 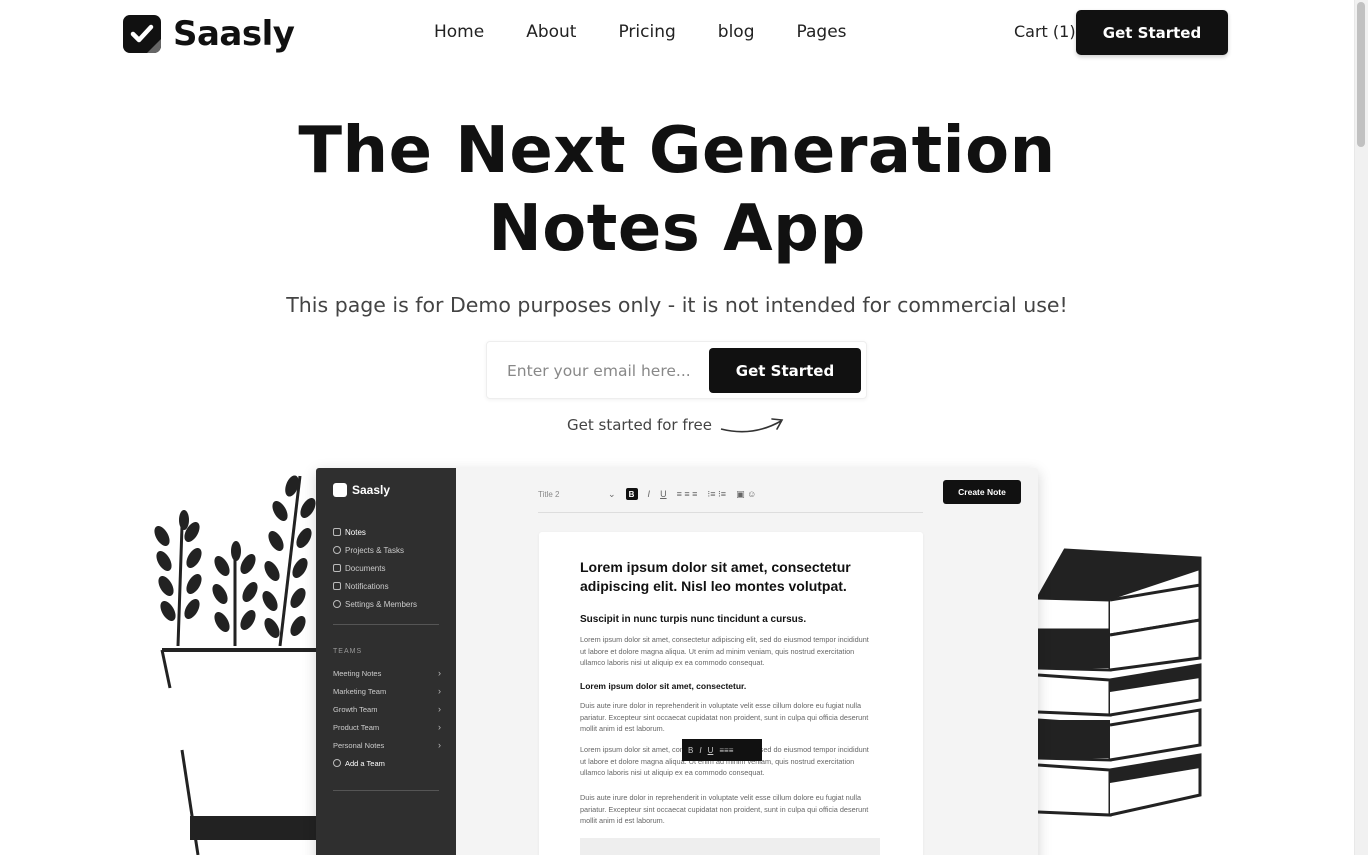 I want to click on chevron-down-icon: ⌄, so click(x=612, y=493).